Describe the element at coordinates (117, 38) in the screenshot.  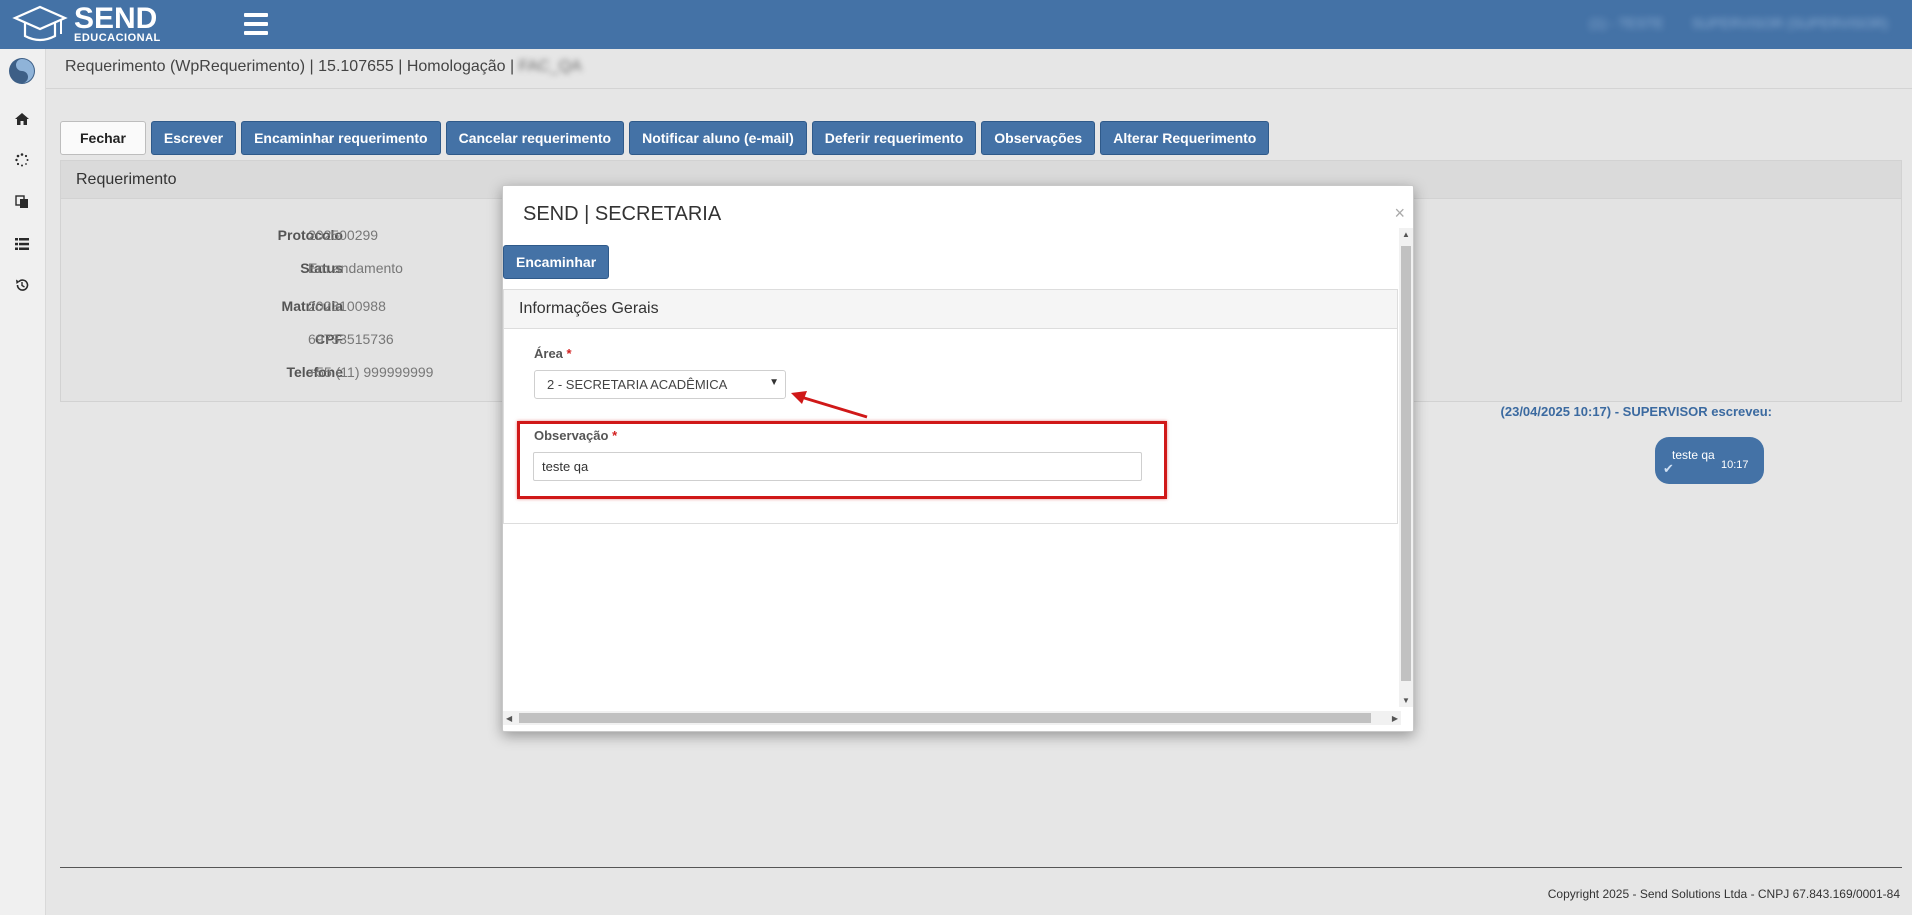
I see `logo-subtitle: EDUCACIONAL` at that location.